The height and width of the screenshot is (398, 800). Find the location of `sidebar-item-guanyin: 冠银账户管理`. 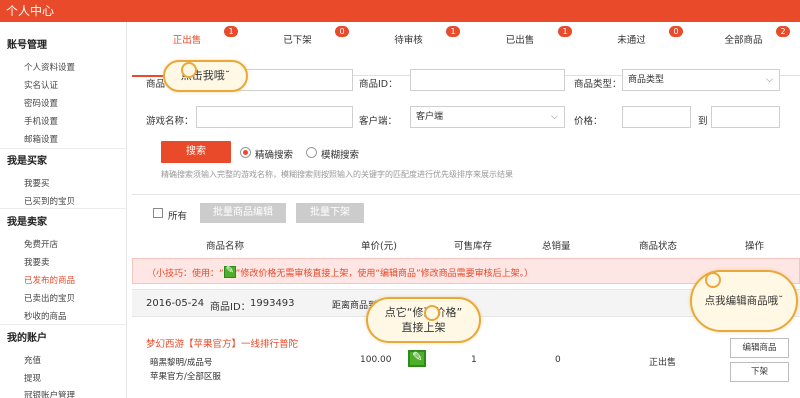

sidebar-item-guanyin: 冠银账户管理 is located at coordinates (49, 393).